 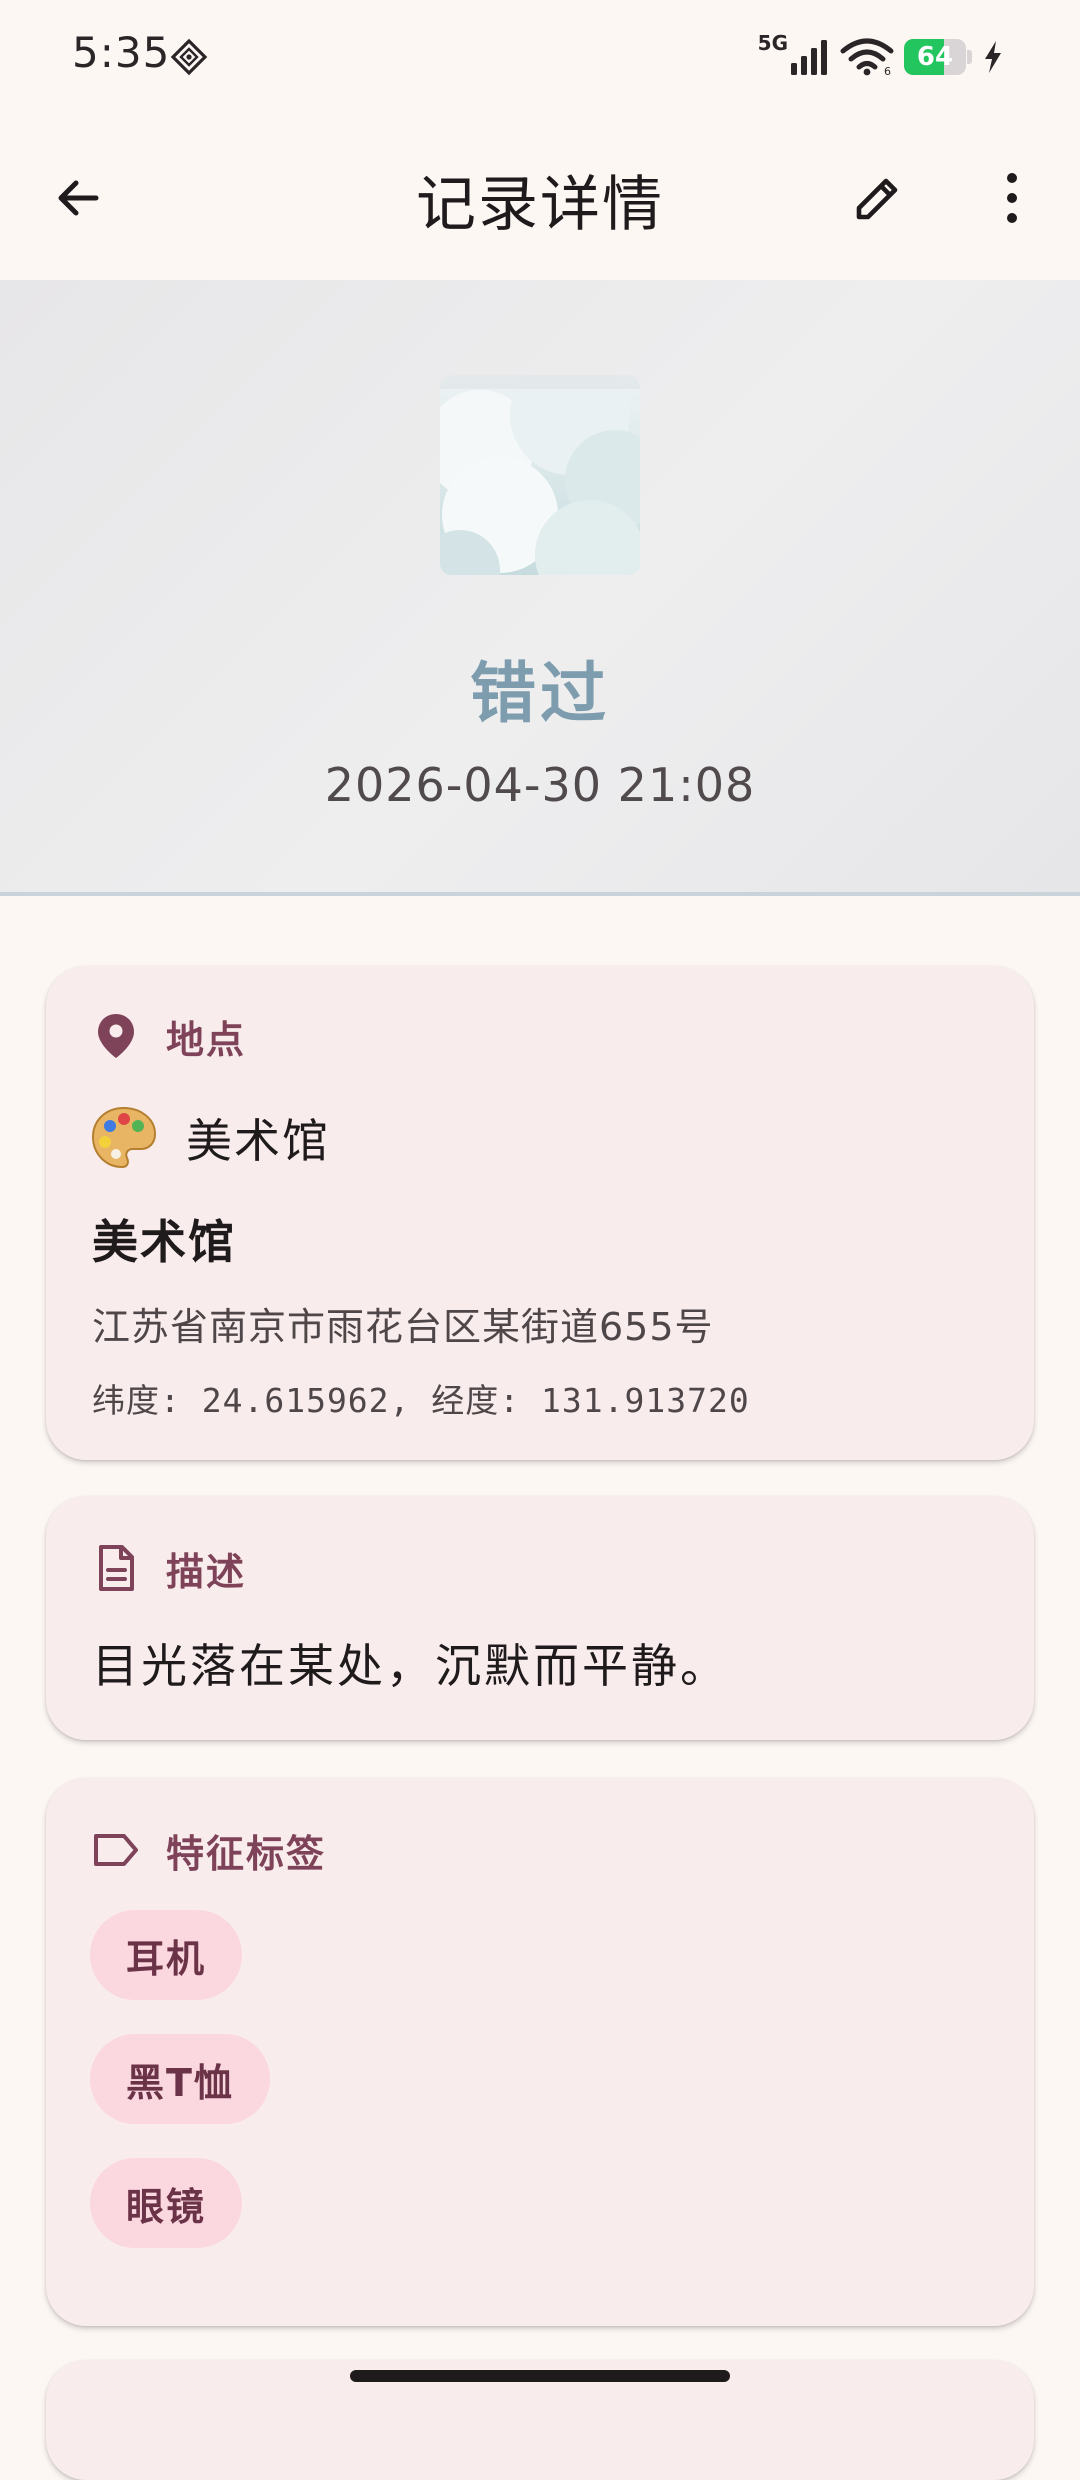 I want to click on location-label: 地点, so click(x=206, y=1039).